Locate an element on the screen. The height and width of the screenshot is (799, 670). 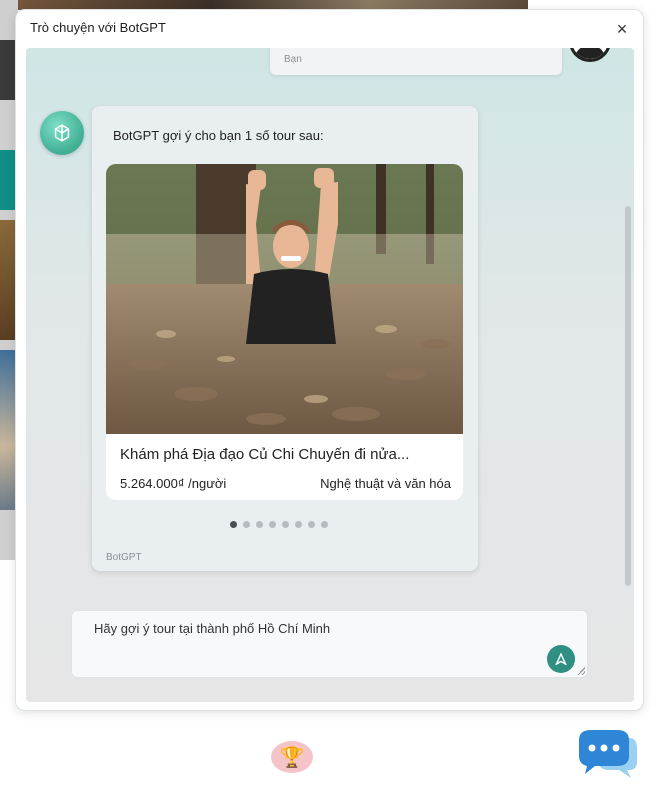
chat-title: Trò chuyện với BotGPT is located at coordinates (98, 27).